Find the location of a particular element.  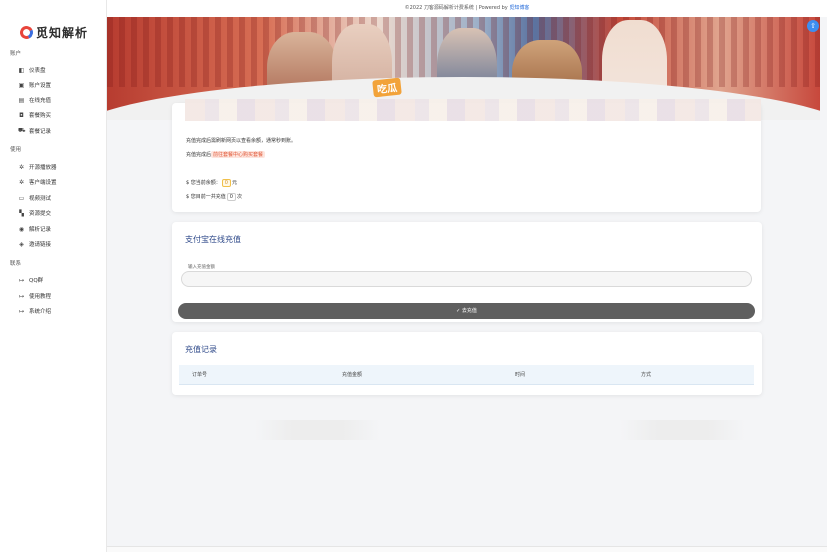

arrow-up-icon: ⇧ is located at coordinates (813, 26).